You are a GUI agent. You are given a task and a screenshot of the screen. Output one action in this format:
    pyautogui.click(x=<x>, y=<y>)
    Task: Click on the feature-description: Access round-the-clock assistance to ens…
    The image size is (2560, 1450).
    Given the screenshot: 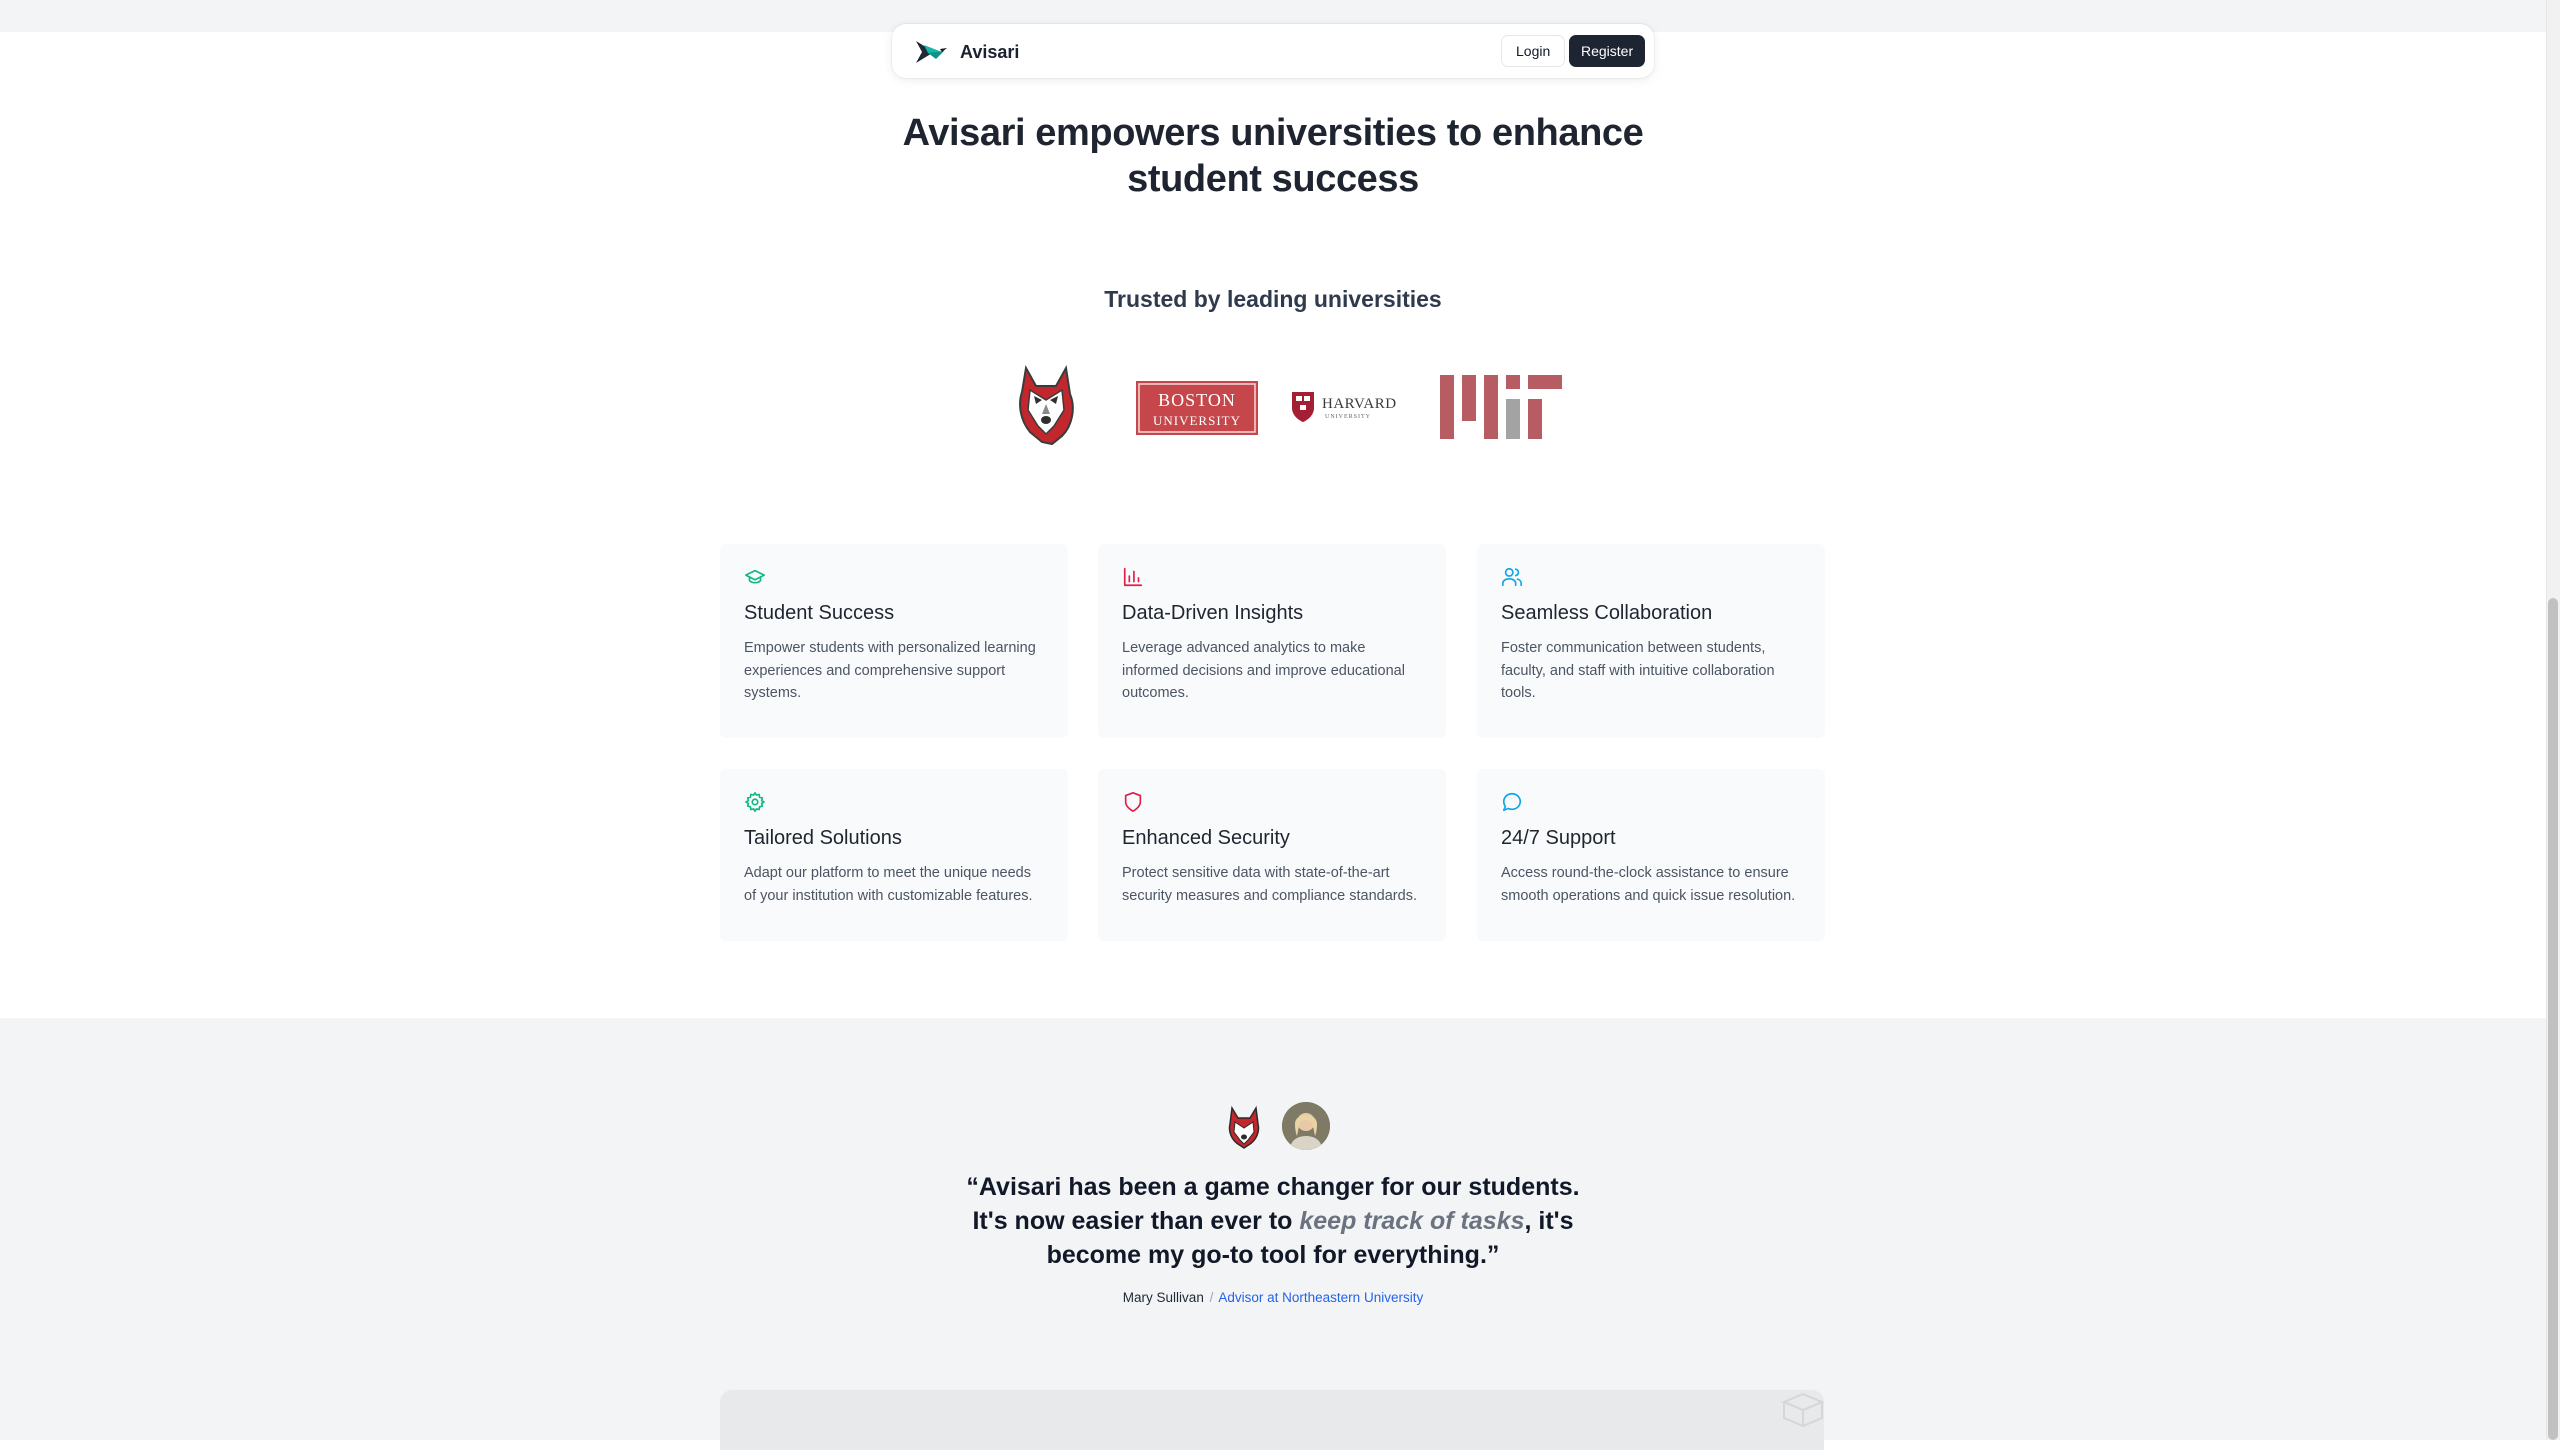 What is the action you would take?
    pyautogui.click(x=1648, y=884)
    